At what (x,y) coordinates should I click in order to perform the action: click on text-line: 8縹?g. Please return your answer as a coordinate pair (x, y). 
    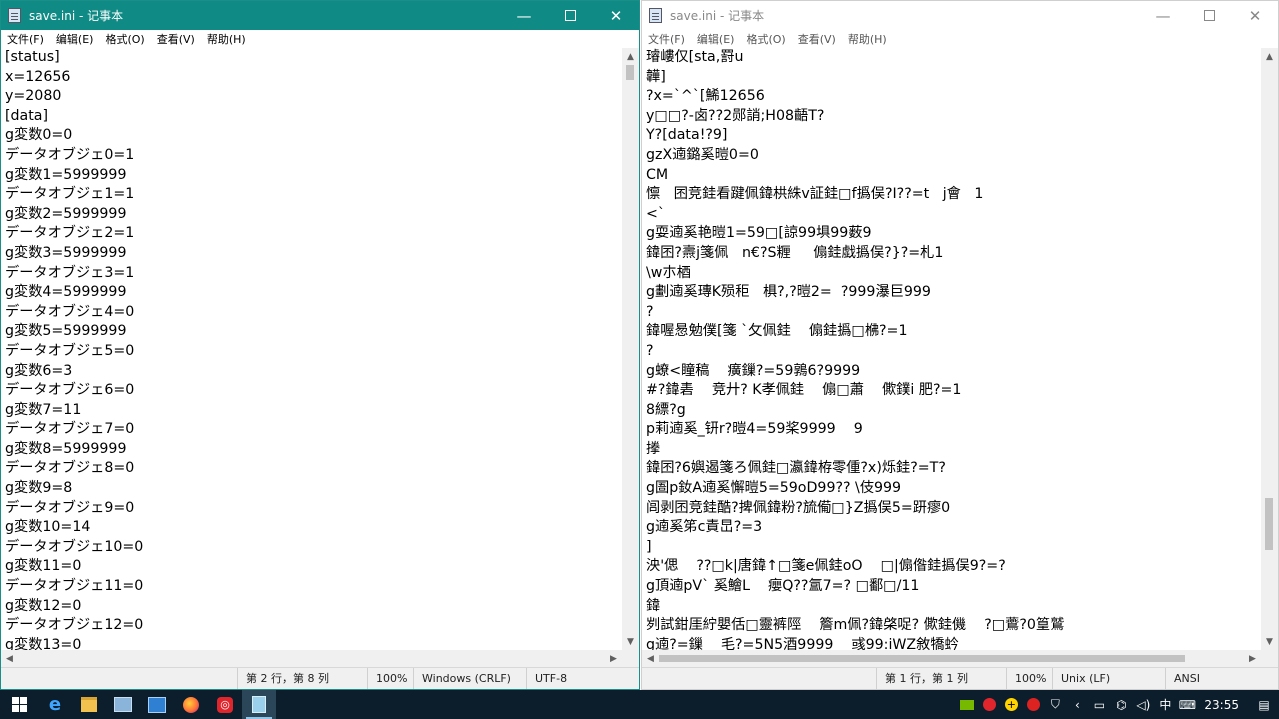
    Looking at the image, I should click on (953, 411).